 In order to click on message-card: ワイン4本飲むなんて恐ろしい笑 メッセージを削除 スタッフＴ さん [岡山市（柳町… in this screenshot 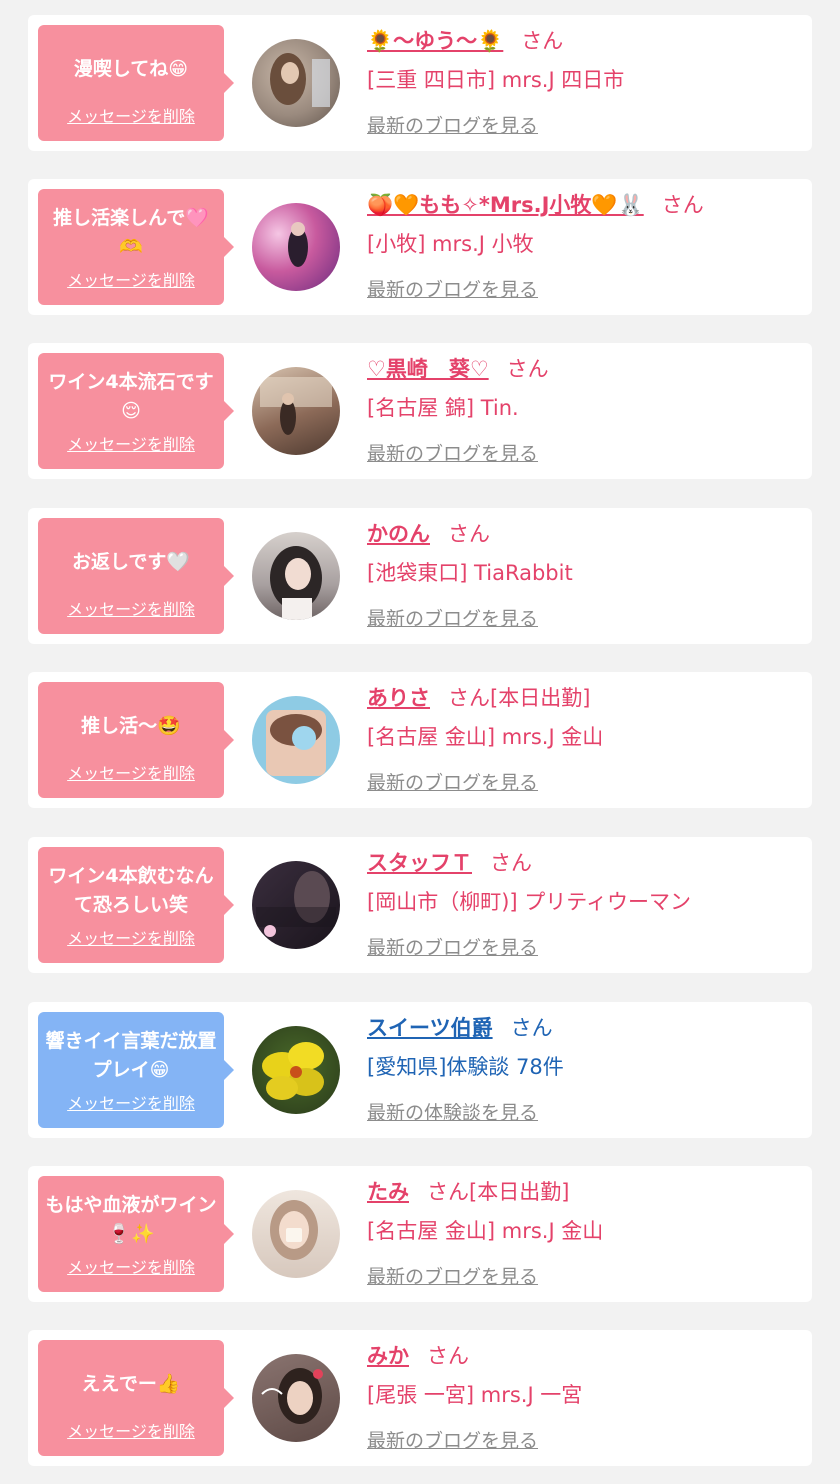, I will do `click(420, 905)`.